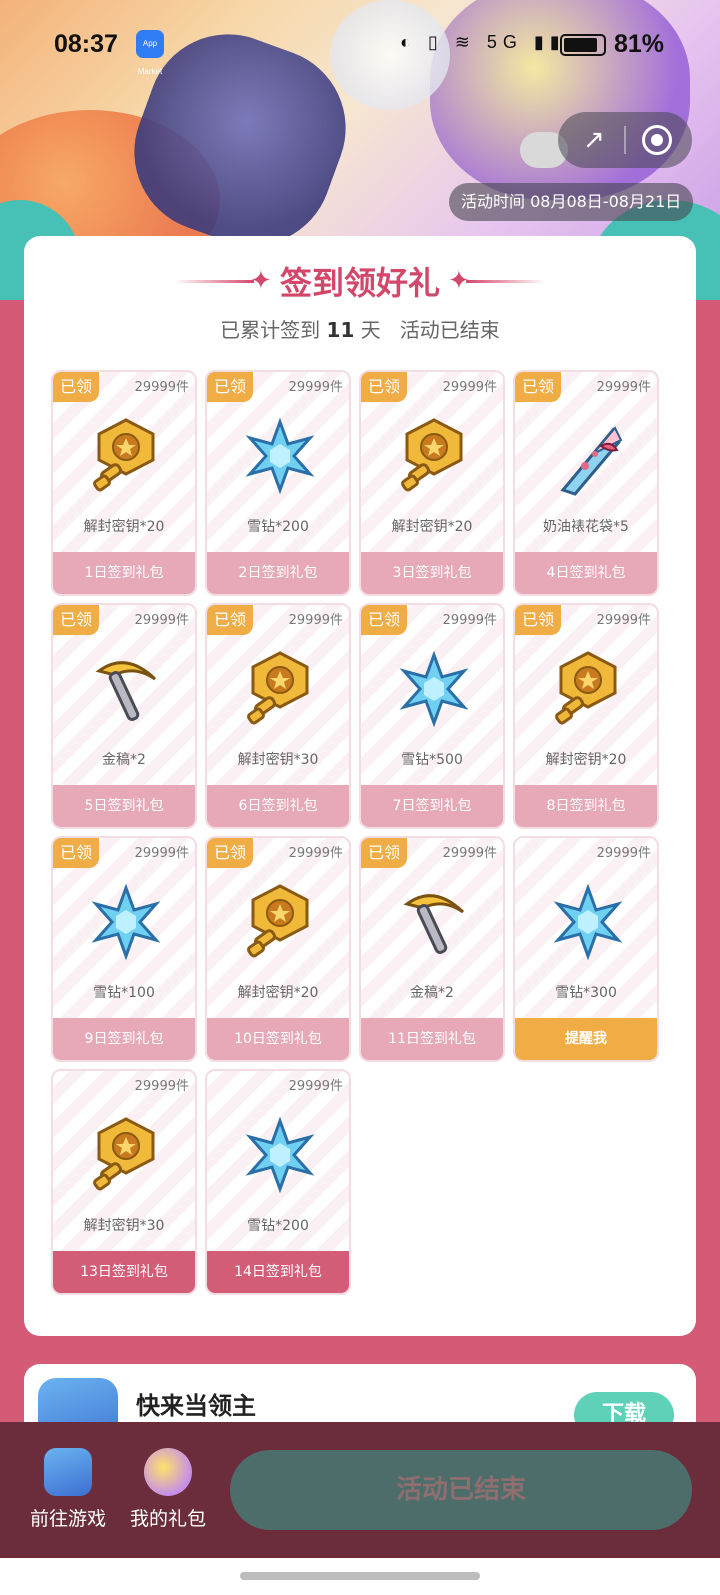 The height and width of the screenshot is (1595, 720). Describe the element at coordinates (340, 330) in the screenshot. I see `signin-days: 11` at that location.